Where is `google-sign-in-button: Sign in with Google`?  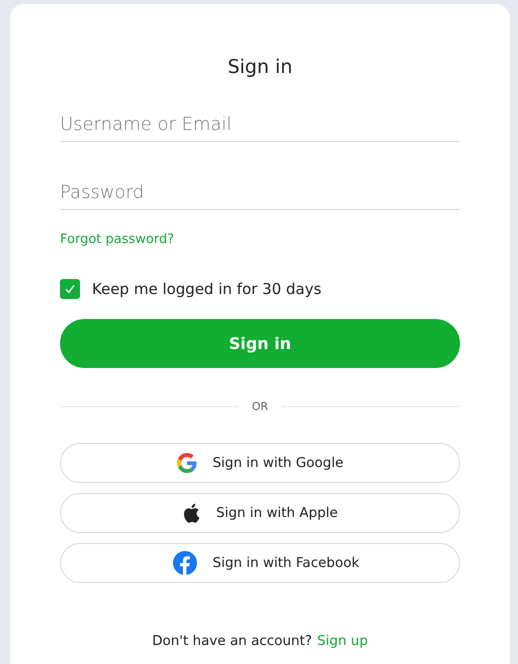 google-sign-in-button: Sign in with Google is located at coordinates (260, 463).